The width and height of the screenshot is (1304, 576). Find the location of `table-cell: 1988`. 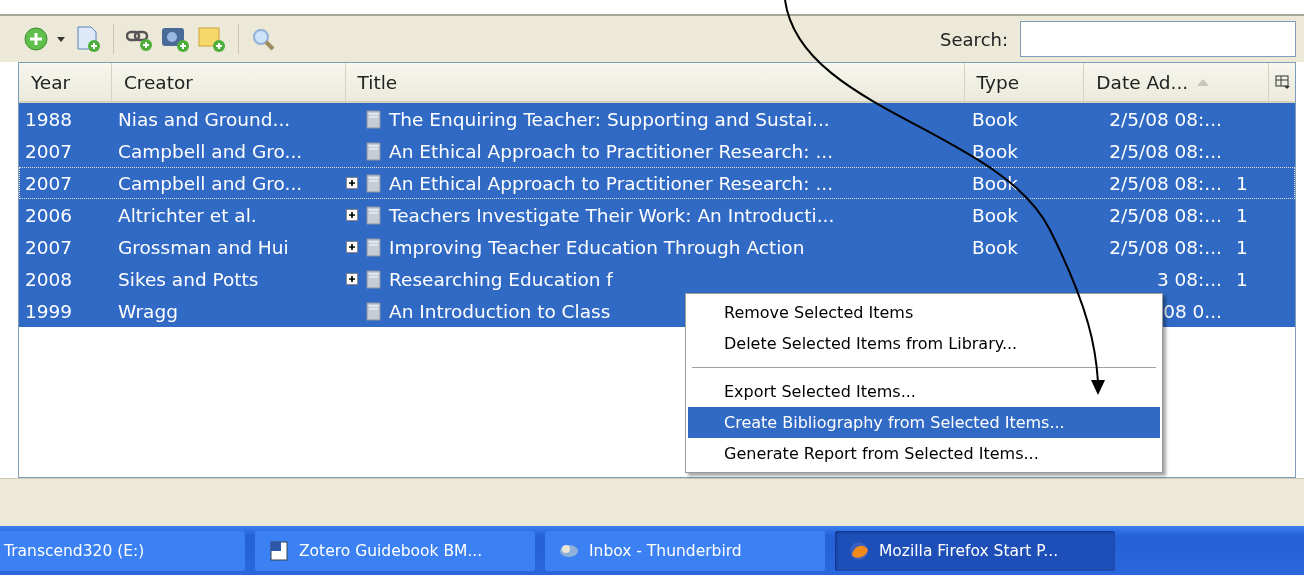

table-cell: 1988 is located at coordinates (49, 119).